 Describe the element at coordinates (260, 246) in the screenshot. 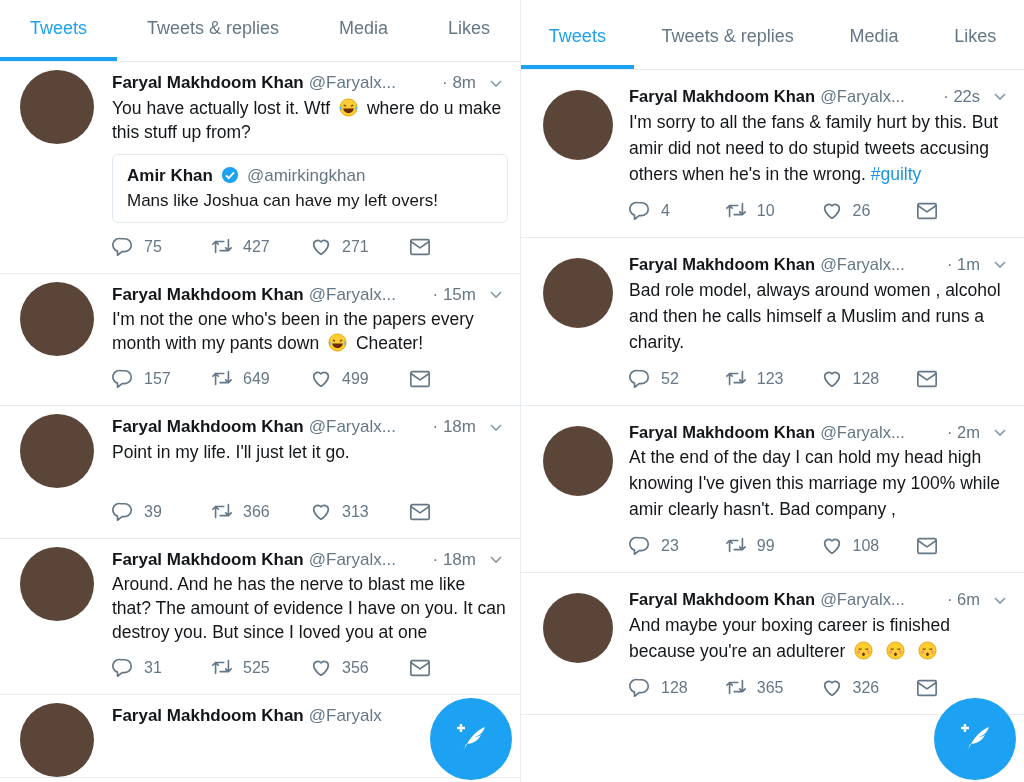

I see `retweet-button: 427` at that location.